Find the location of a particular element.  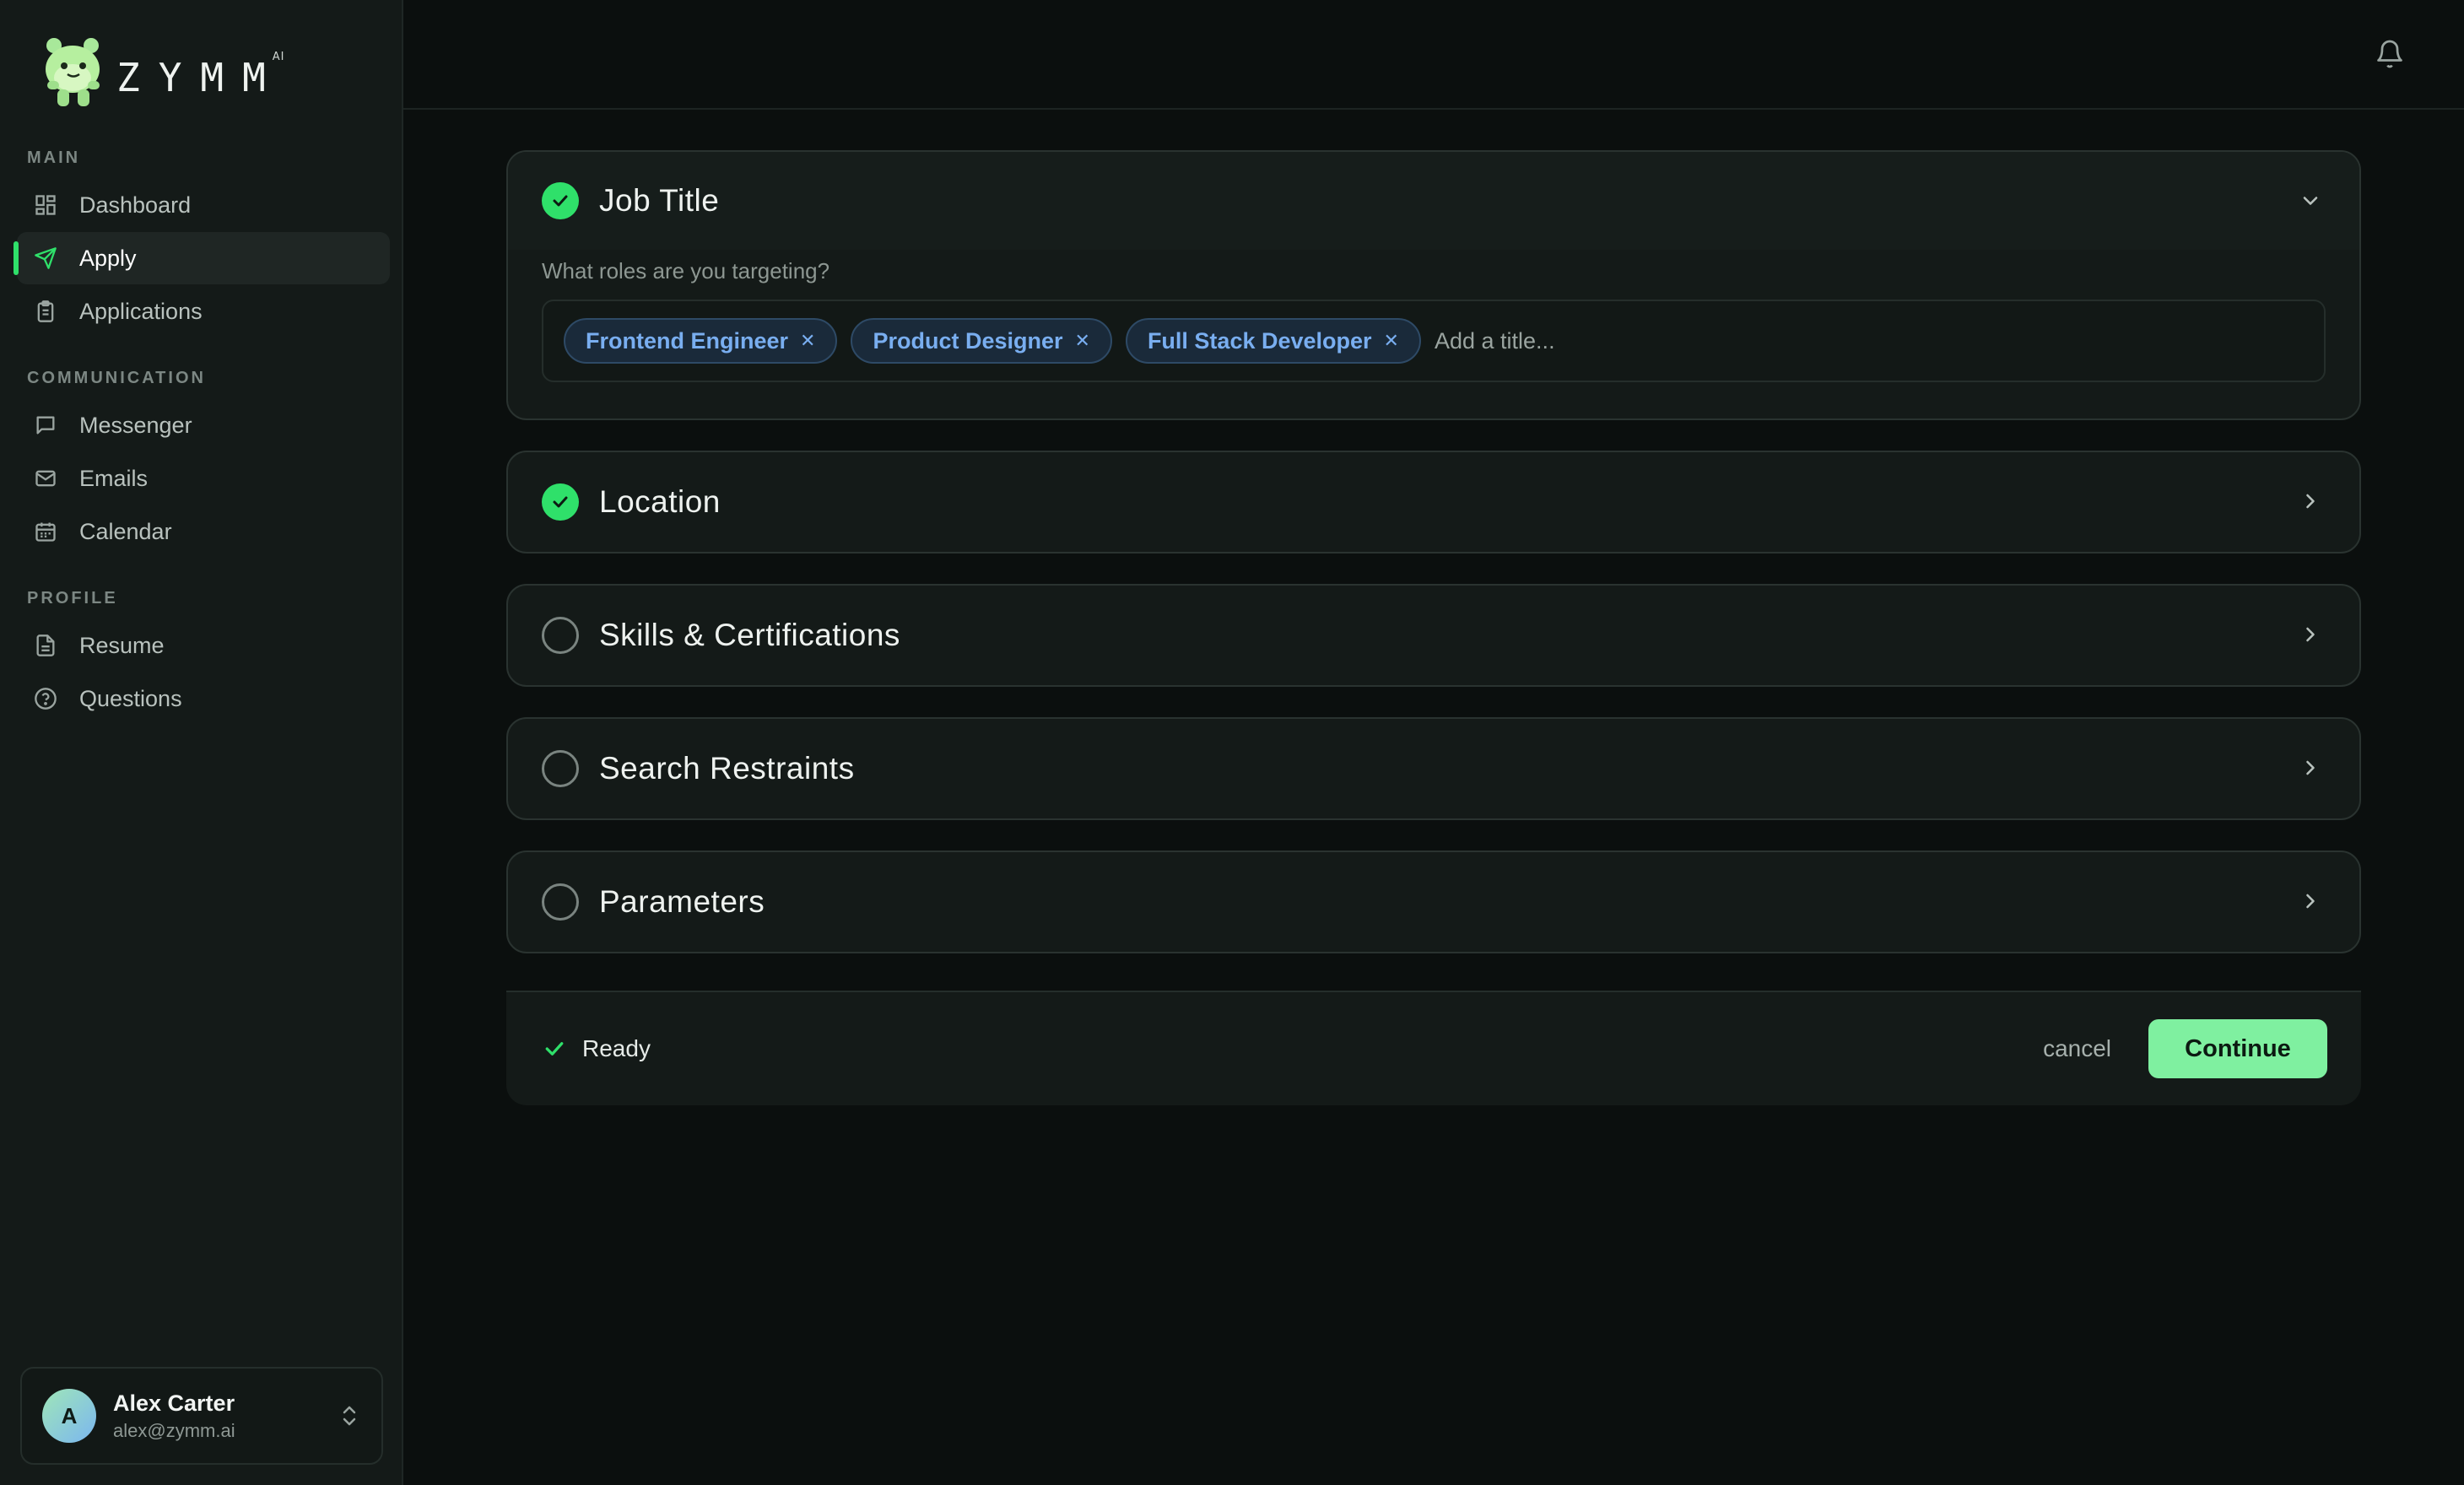

avatar: A is located at coordinates (69, 1416).